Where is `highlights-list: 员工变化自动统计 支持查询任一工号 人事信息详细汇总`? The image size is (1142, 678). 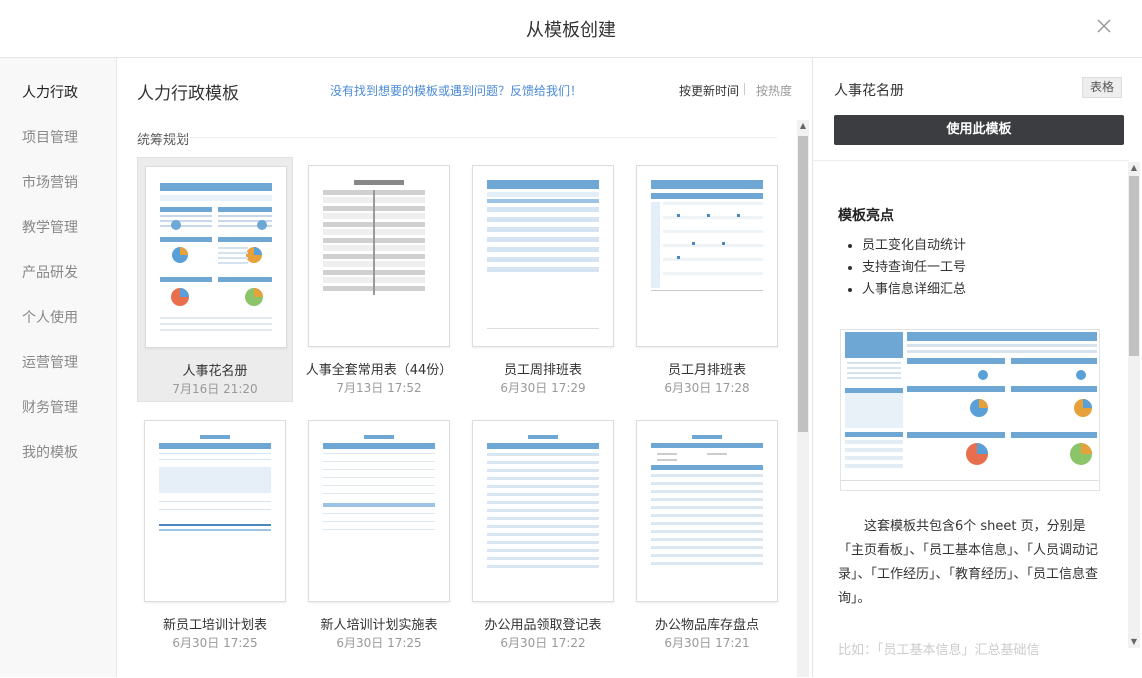
highlights-list: 员工变化自动统计 支持查询任一工号 人事信息详细汇总 is located at coordinates (902, 268).